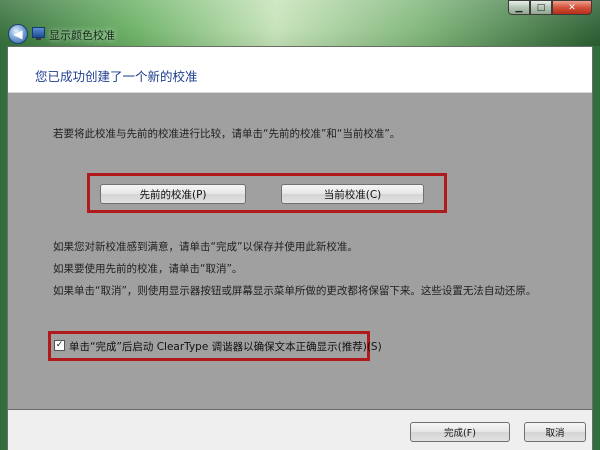 This screenshot has height=450, width=600. I want to click on close-button: ✕, so click(572, 7).